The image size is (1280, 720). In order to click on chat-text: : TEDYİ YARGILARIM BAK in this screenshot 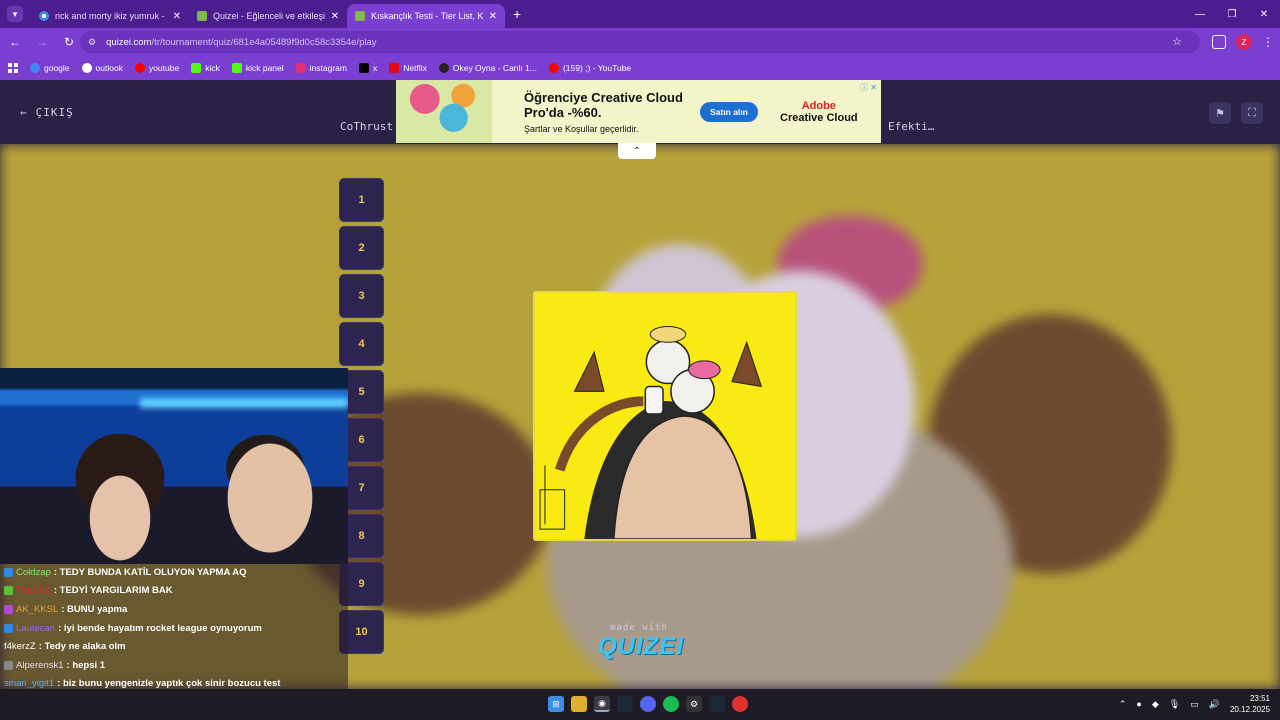, I will do `click(113, 591)`.